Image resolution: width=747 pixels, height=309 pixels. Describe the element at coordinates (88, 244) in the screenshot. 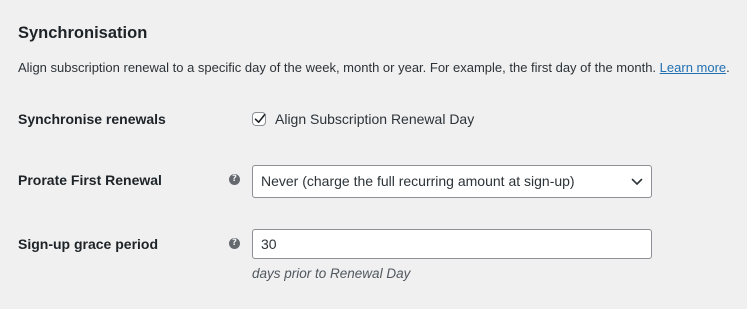

I see `sign-up-grace-period-label: Sign-up grace period` at that location.